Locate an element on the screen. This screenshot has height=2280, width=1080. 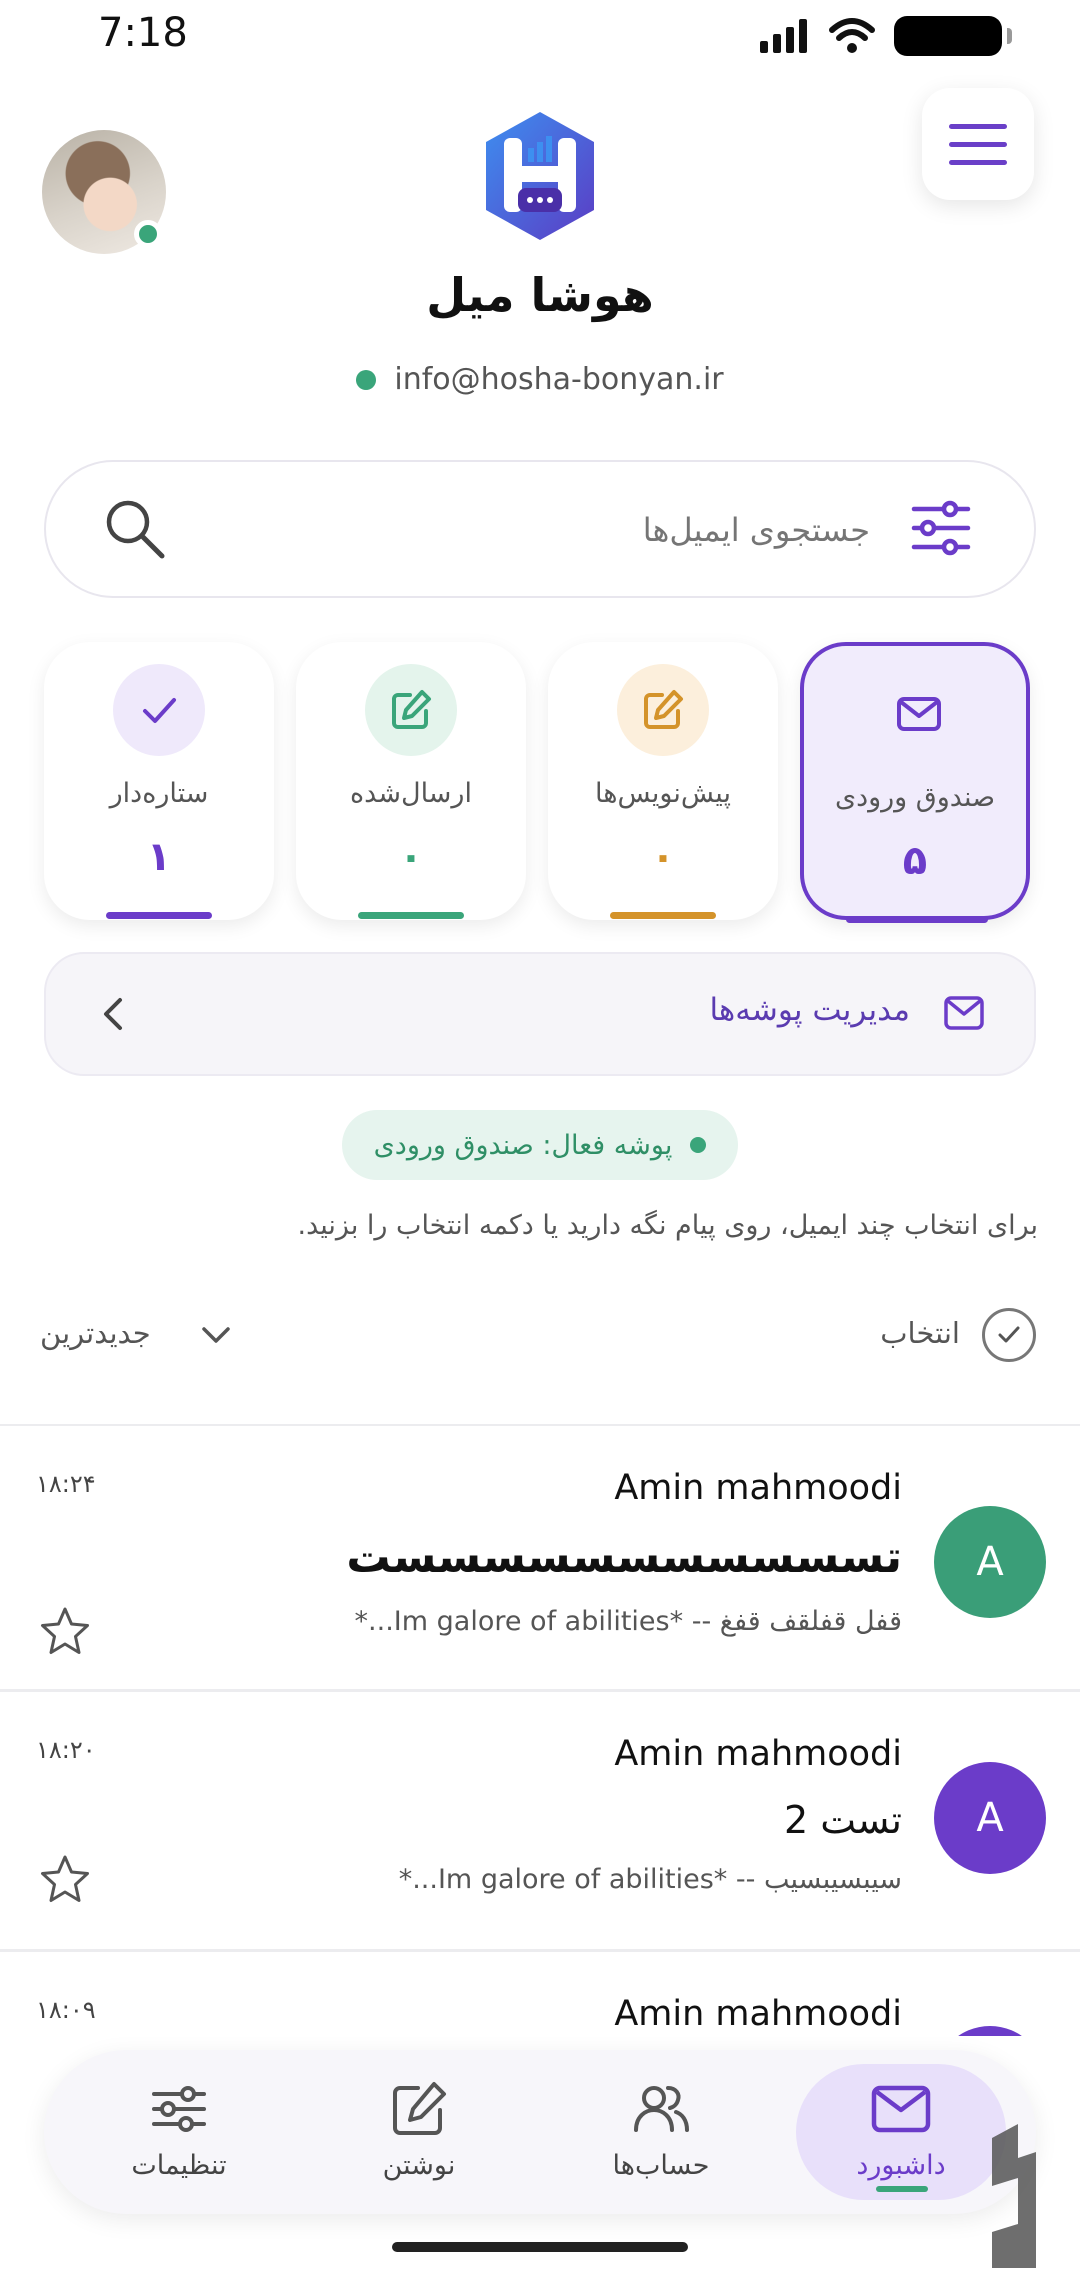
status-icons is located at coordinates (886, 36).